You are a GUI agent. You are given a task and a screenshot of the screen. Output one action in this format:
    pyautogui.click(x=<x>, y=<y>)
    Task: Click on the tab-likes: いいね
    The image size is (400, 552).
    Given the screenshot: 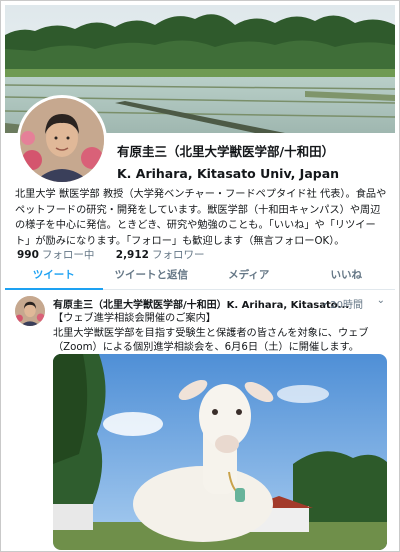 What is the action you would take?
    pyautogui.click(x=347, y=277)
    